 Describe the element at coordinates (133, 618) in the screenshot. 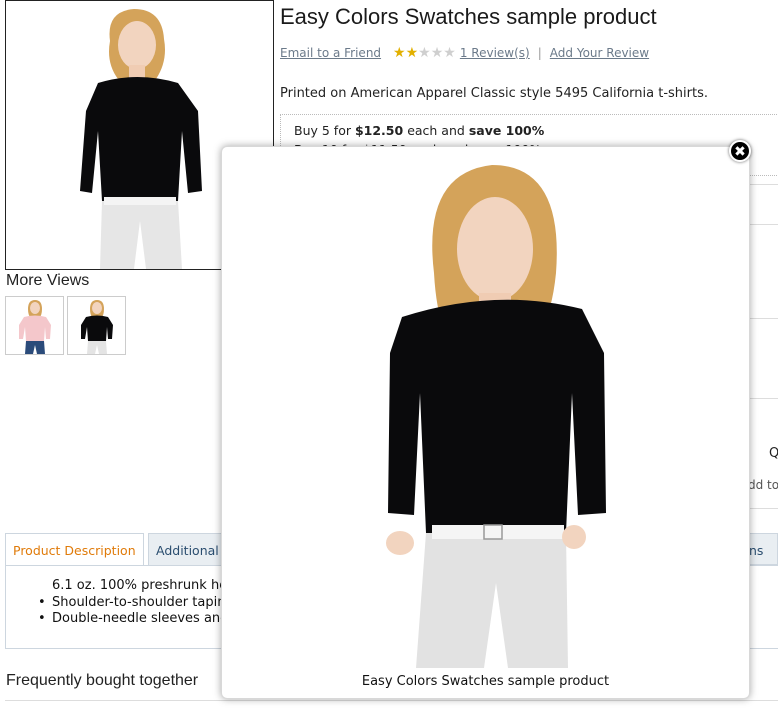

I see `description-bullet: Double-needle sleeves and` at that location.